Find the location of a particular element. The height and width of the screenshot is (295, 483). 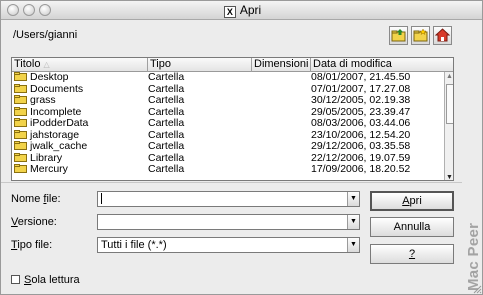

window-title: Apri is located at coordinates (250, 10).